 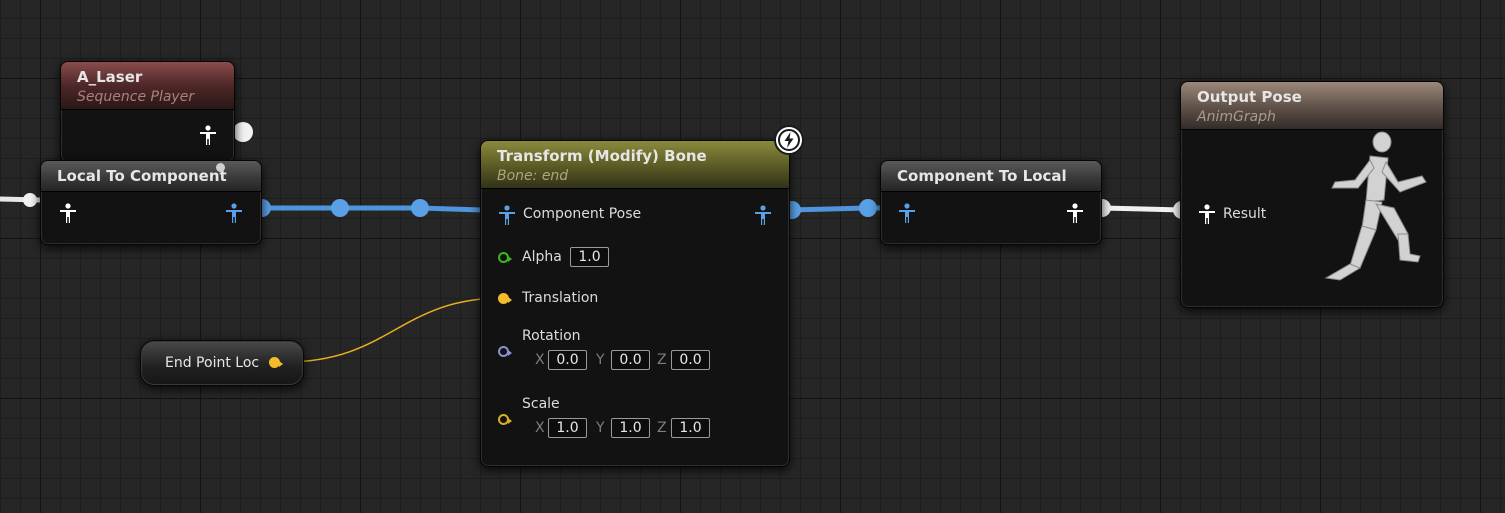 I want to click on rotation-y-input: 0.0, so click(x=630, y=360).